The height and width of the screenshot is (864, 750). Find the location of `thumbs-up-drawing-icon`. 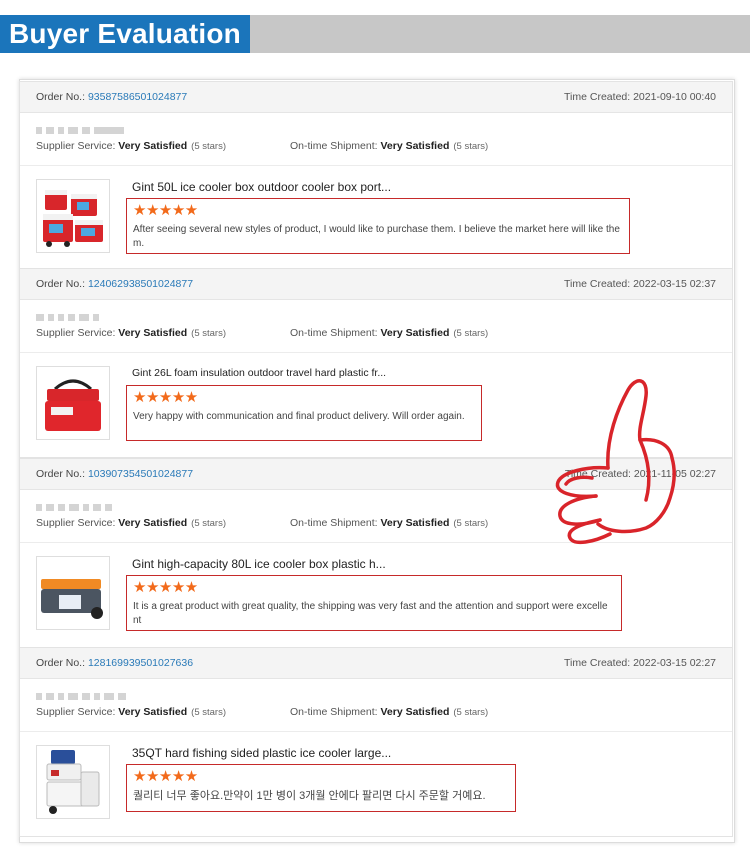

thumbs-up-drawing-icon is located at coordinates (615, 458).